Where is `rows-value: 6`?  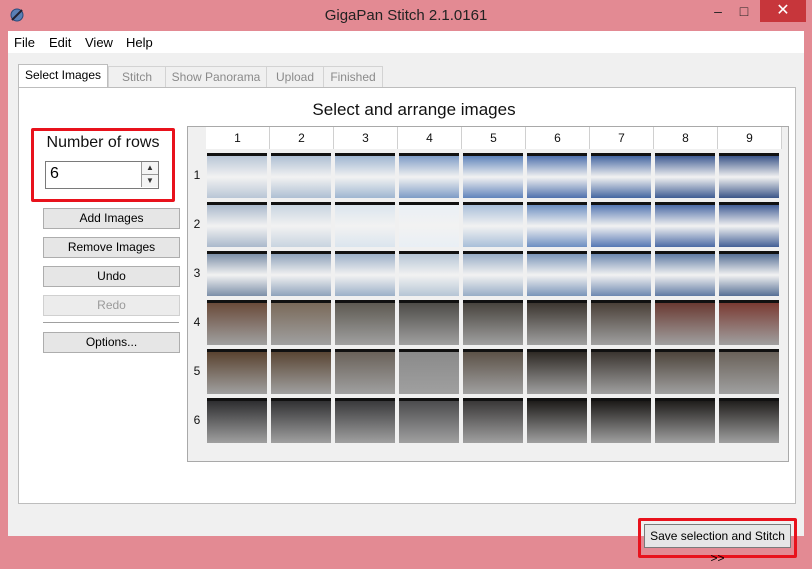
rows-value: 6 is located at coordinates (54, 173).